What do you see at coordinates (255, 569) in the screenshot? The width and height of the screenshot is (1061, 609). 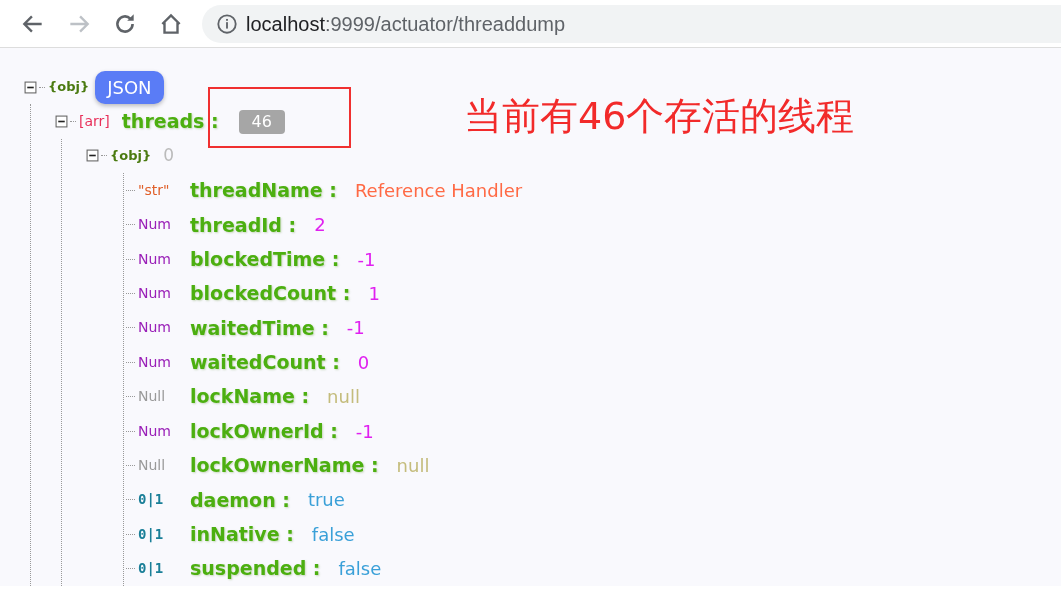 I see `key-label: suspended :` at bounding box center [255, 569].